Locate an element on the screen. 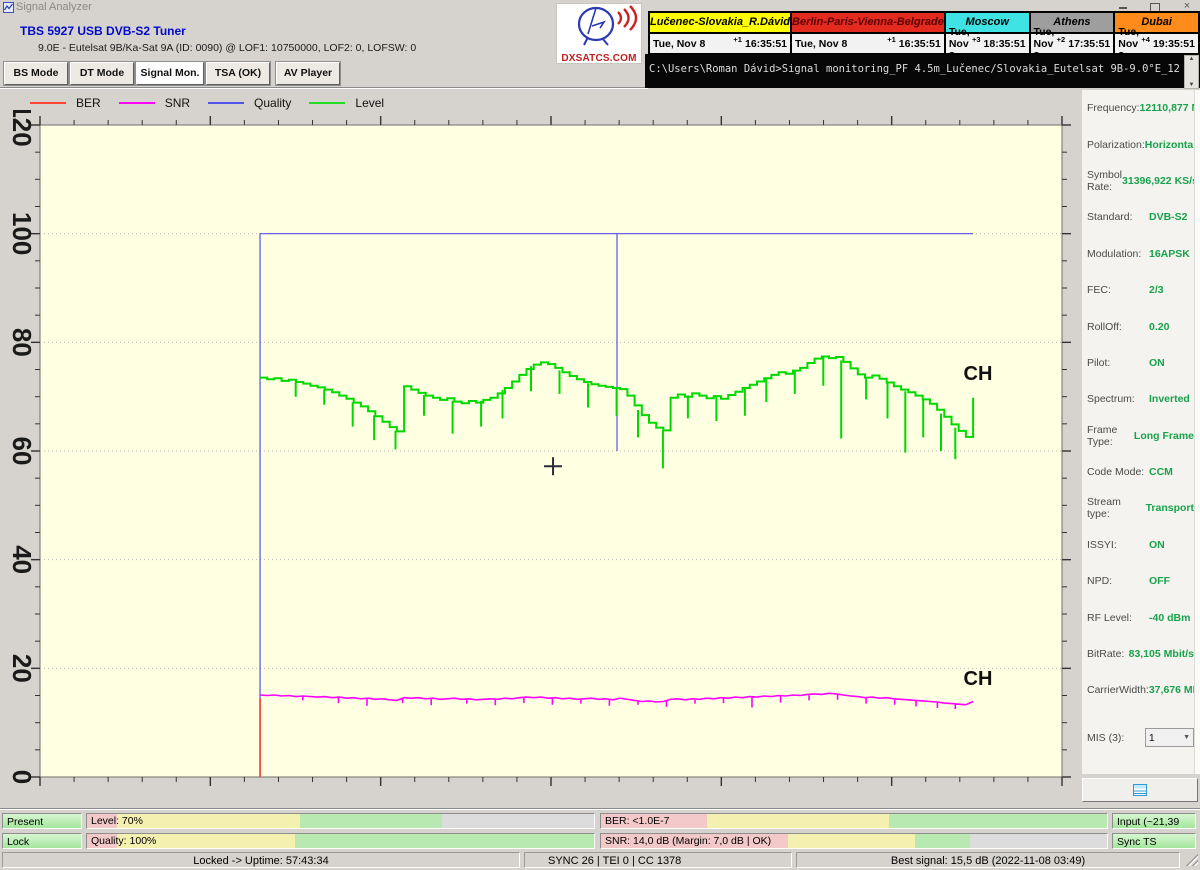 This screenshot has width=1200, height=870. satellite-dish-icon is located at coordinates (607, 25).